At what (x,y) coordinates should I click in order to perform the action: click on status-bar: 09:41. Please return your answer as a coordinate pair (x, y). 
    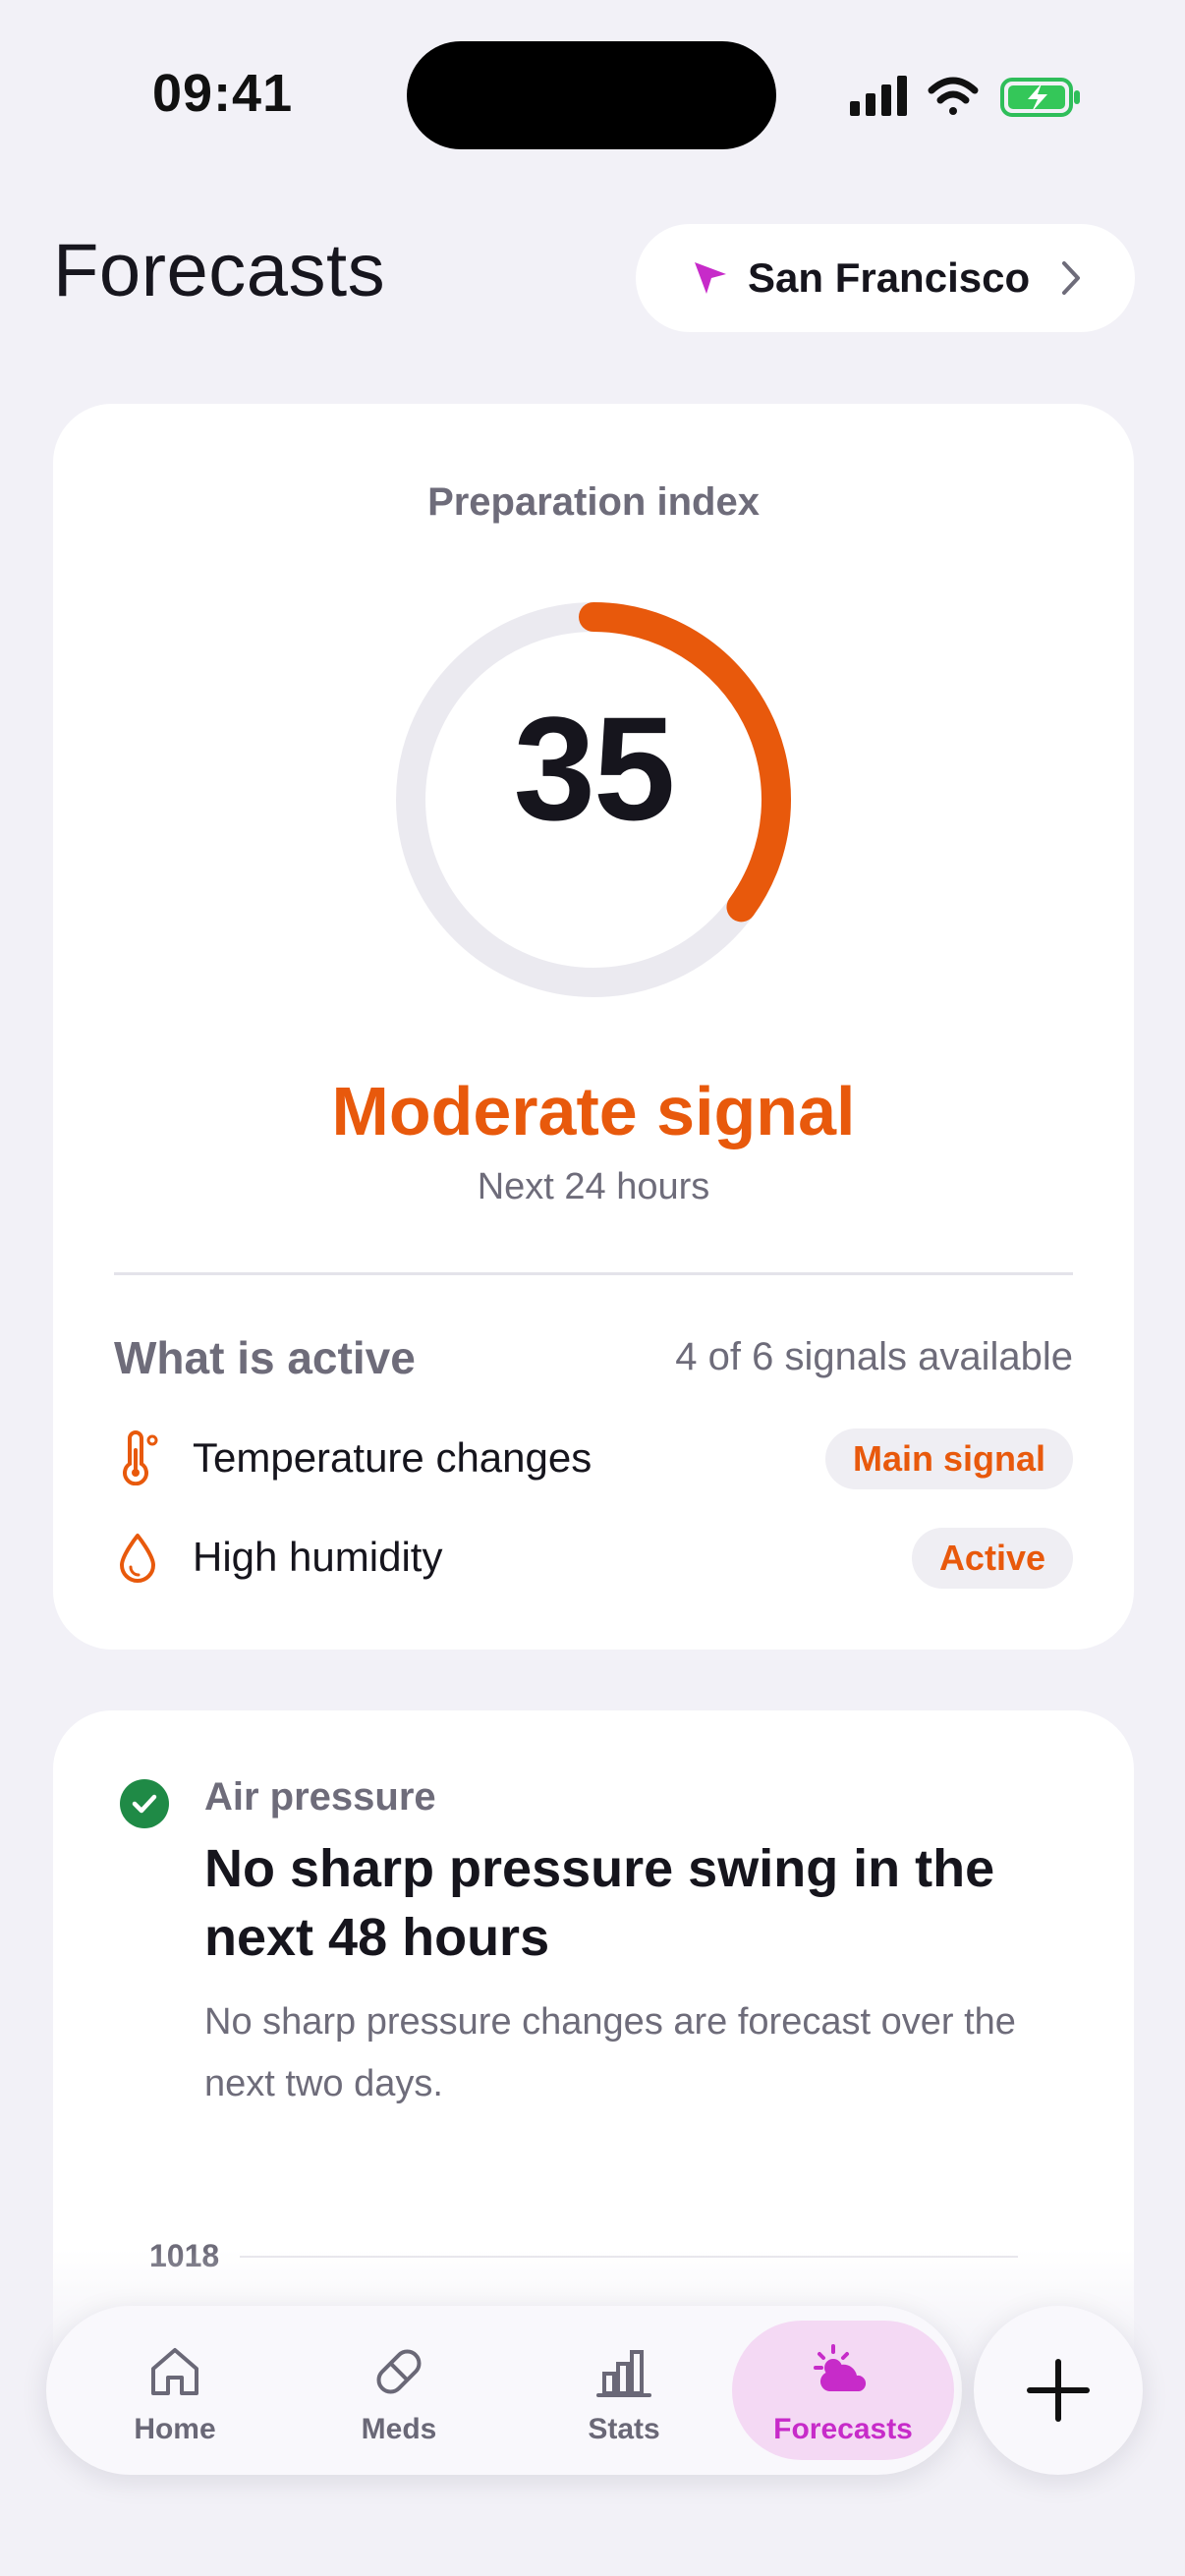
    Looking at the image, I should click on (592, 98).